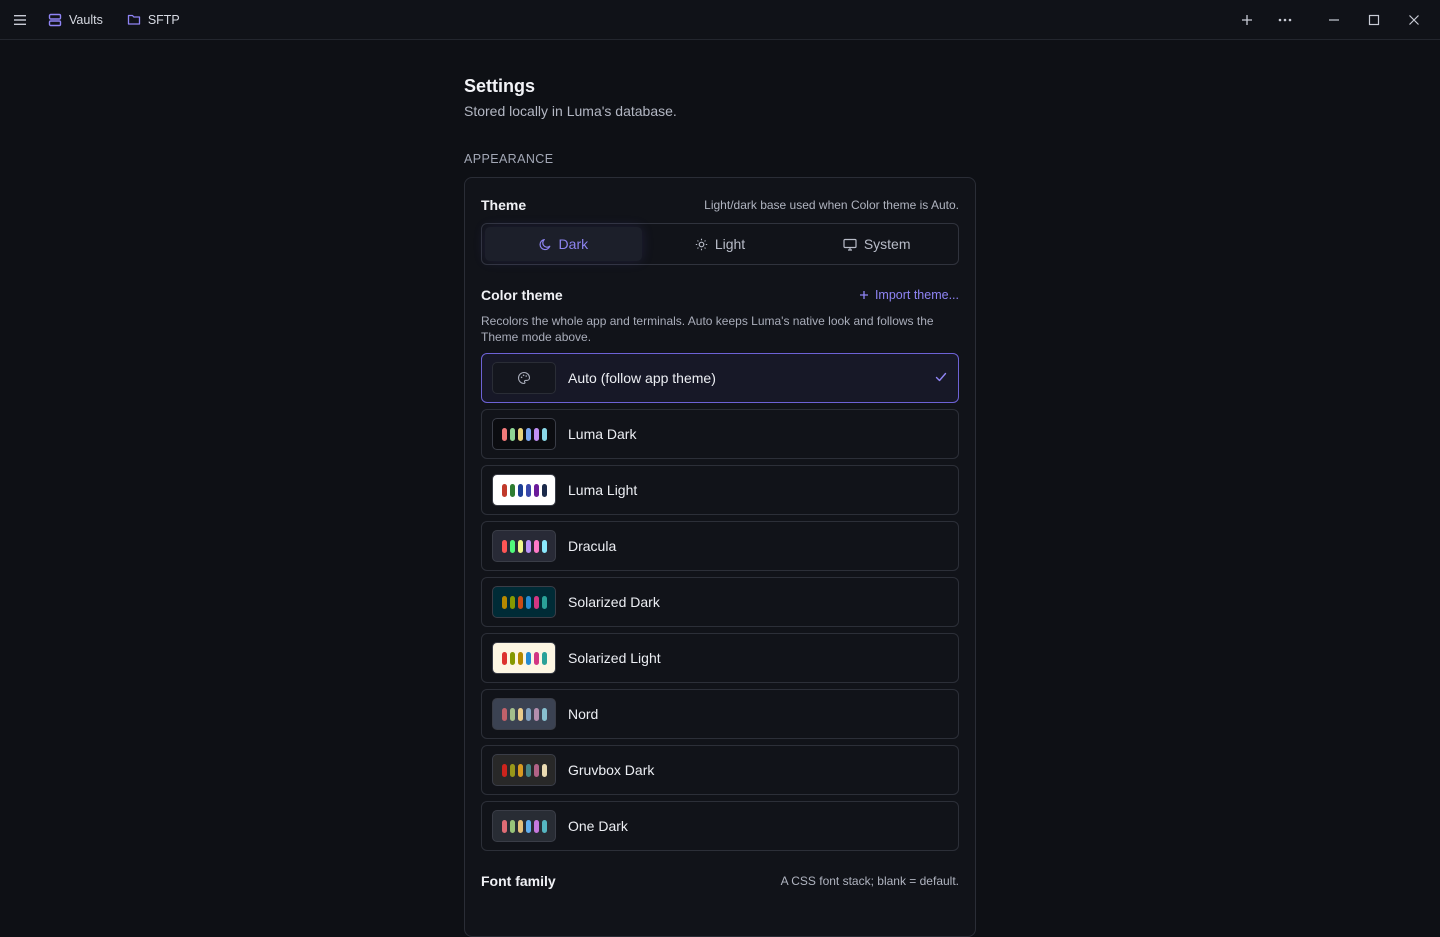  I want to click on theme-name: Dracula, so click(592, 546).